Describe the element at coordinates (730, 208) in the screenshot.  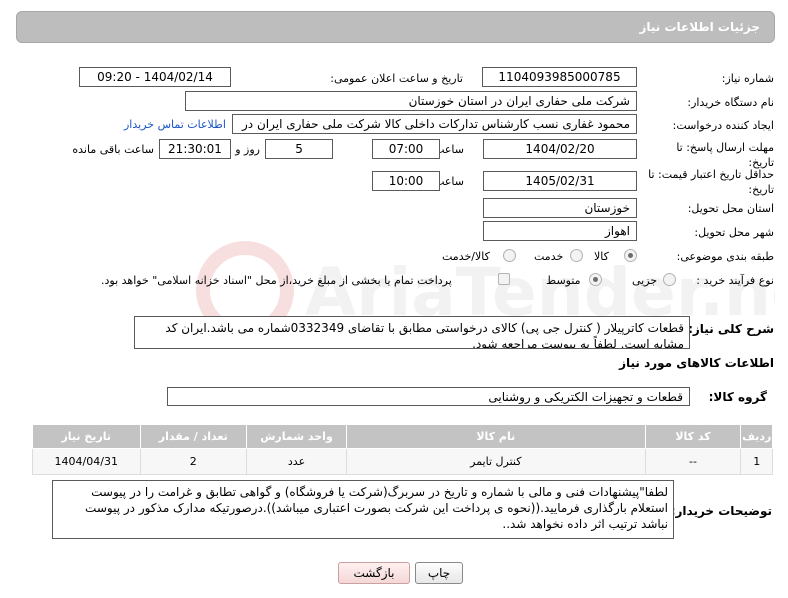
I see `province-label: استان محل تحویل:` at that location.